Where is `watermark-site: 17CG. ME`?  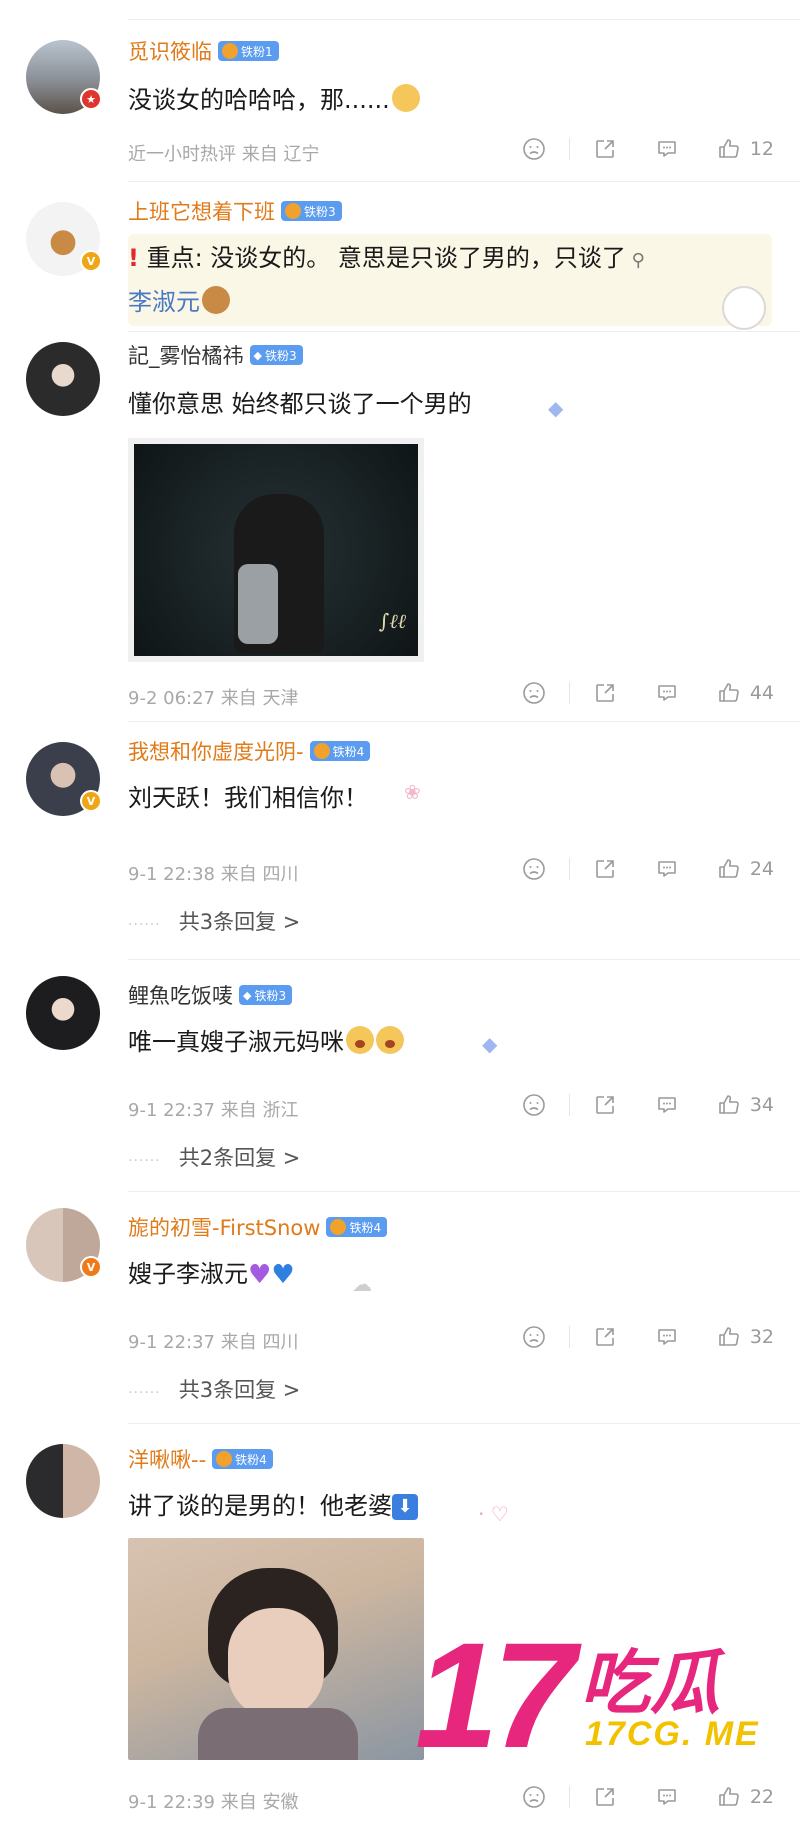 watermark-site: 17CG. ME is located at coordinates (672, 1734).